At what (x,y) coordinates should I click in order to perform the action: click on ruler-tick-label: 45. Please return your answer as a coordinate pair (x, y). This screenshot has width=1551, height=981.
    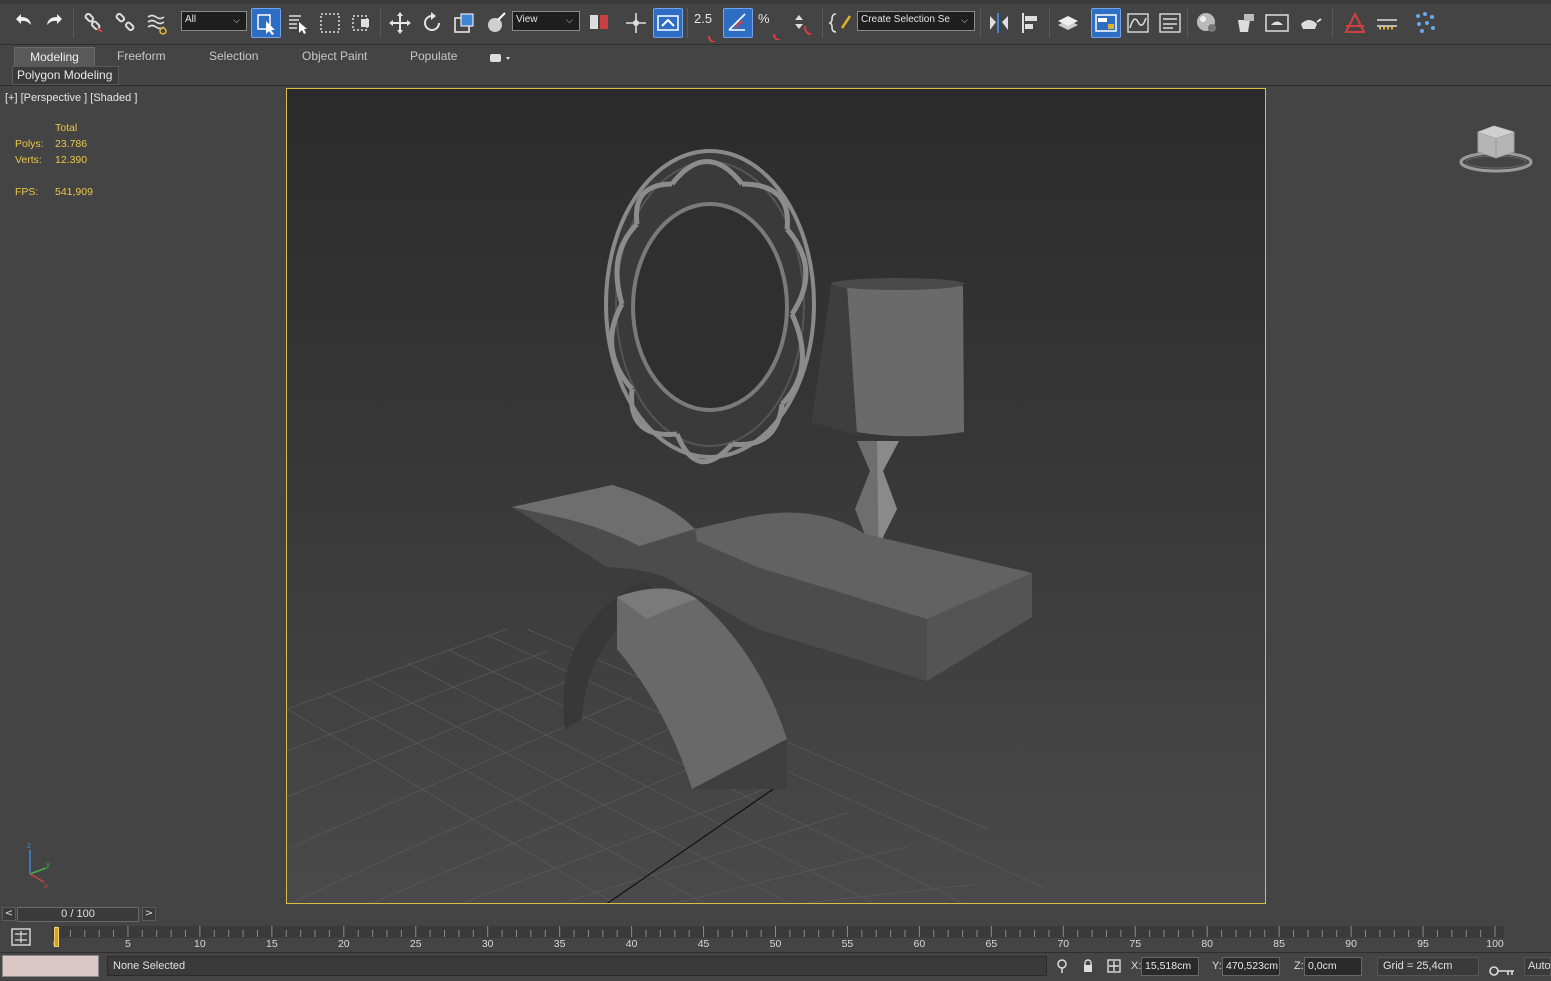
    Looking at the image, I should click on (703, 944).